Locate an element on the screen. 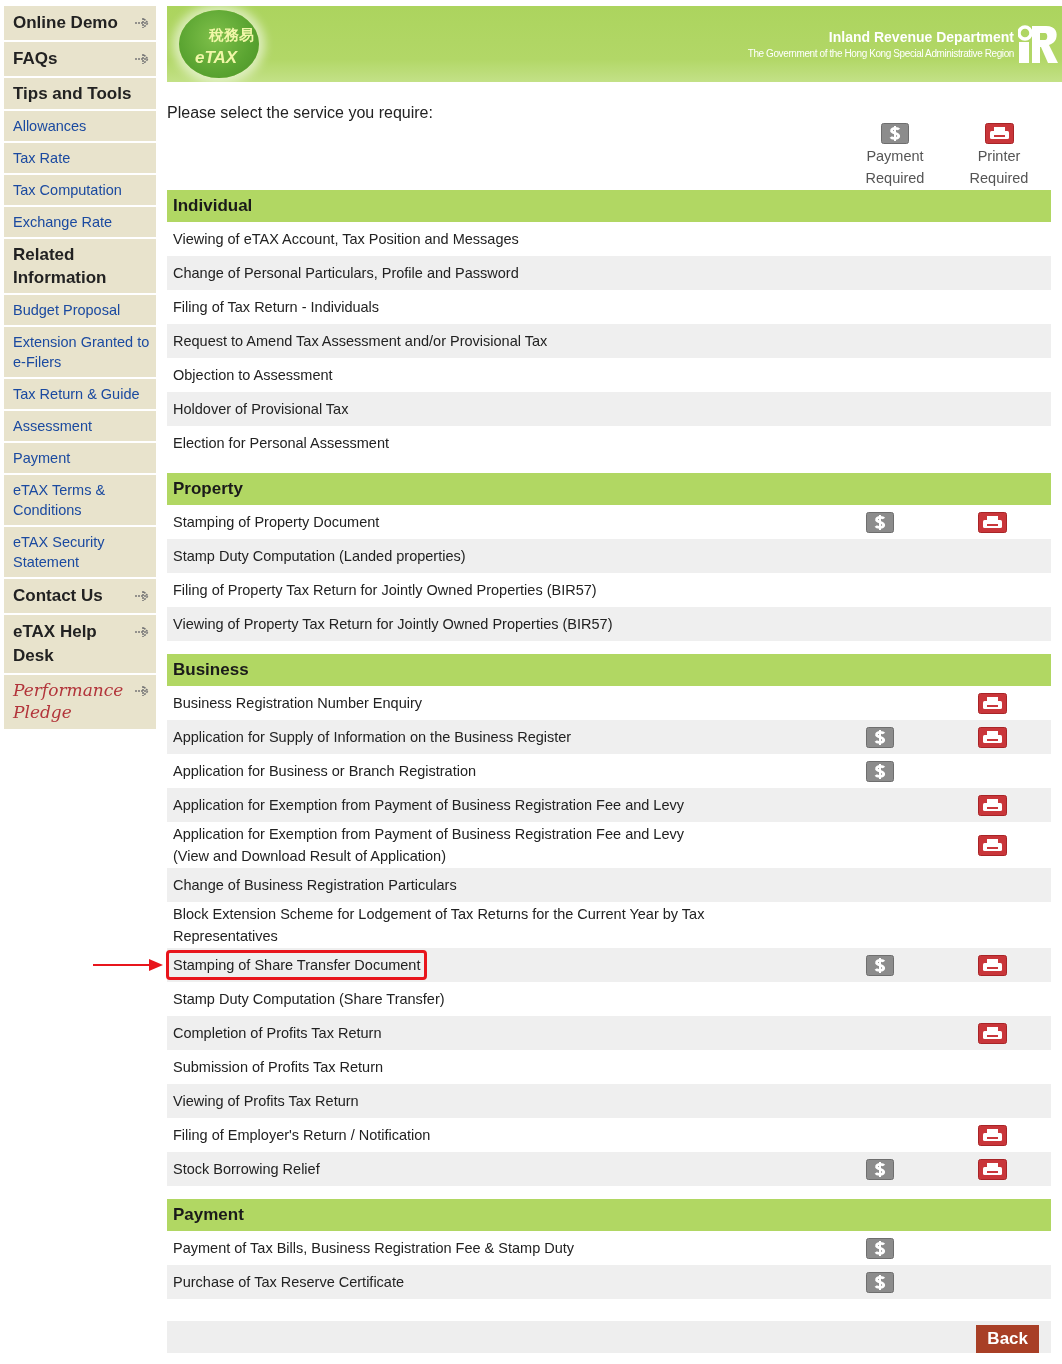  sidebar-menu-item: eTAX Help Desk is located at coordinates (80, 644).